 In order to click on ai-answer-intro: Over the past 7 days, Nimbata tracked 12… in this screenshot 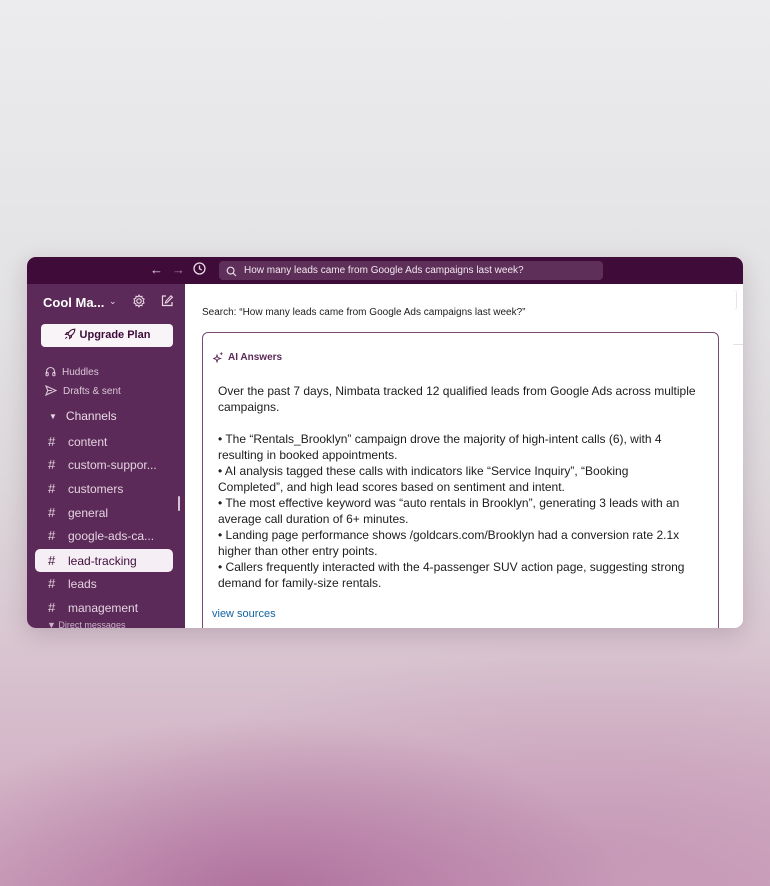, I will do `click(457, 399)`.